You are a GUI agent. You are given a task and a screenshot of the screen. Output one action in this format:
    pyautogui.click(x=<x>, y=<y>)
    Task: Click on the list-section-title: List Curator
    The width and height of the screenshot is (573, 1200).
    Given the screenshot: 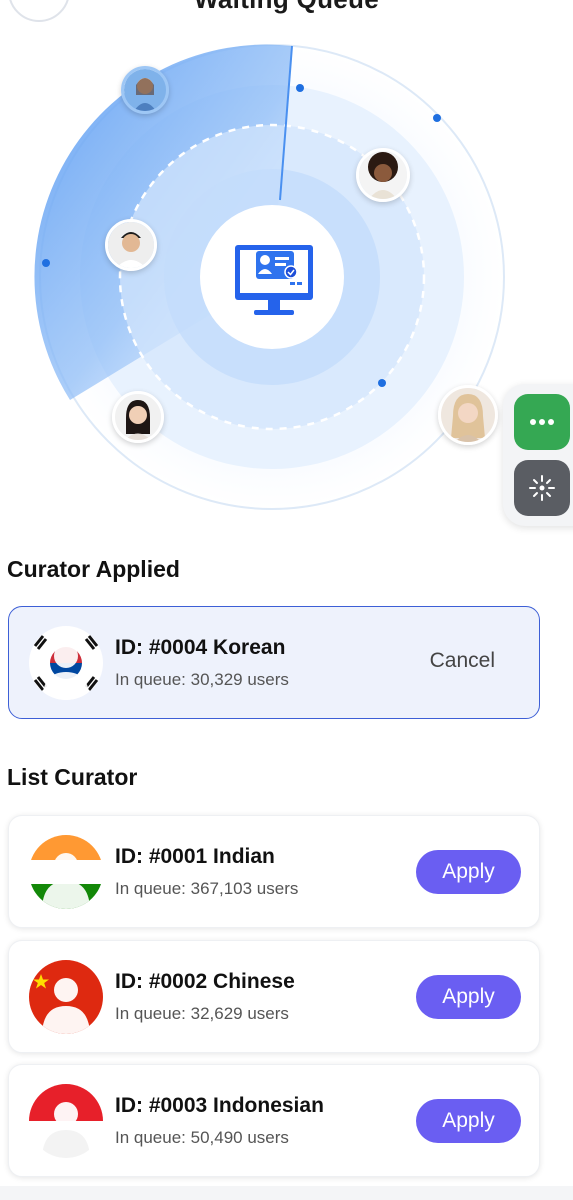 What is the action you would take?
    pyautogui.click(x=72, y=777)
    